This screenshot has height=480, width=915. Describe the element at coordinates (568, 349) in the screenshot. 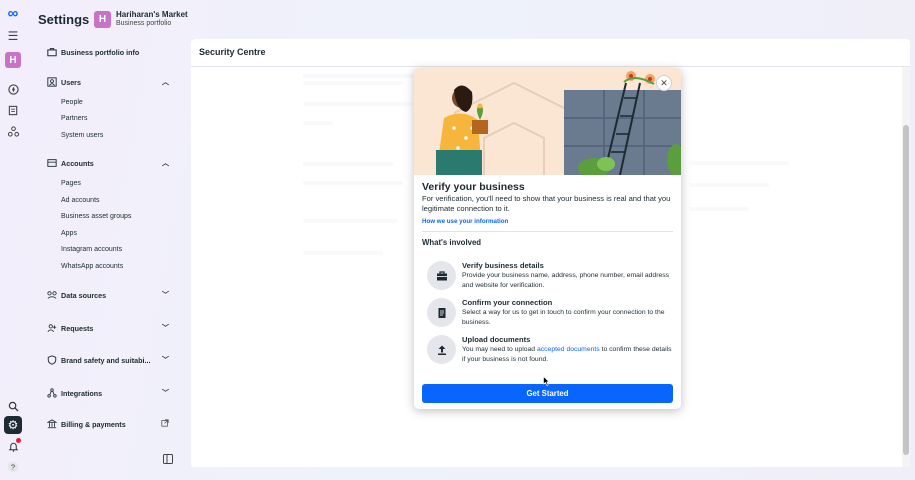

I see `accepted-documents-link: accepted documents` at that location.